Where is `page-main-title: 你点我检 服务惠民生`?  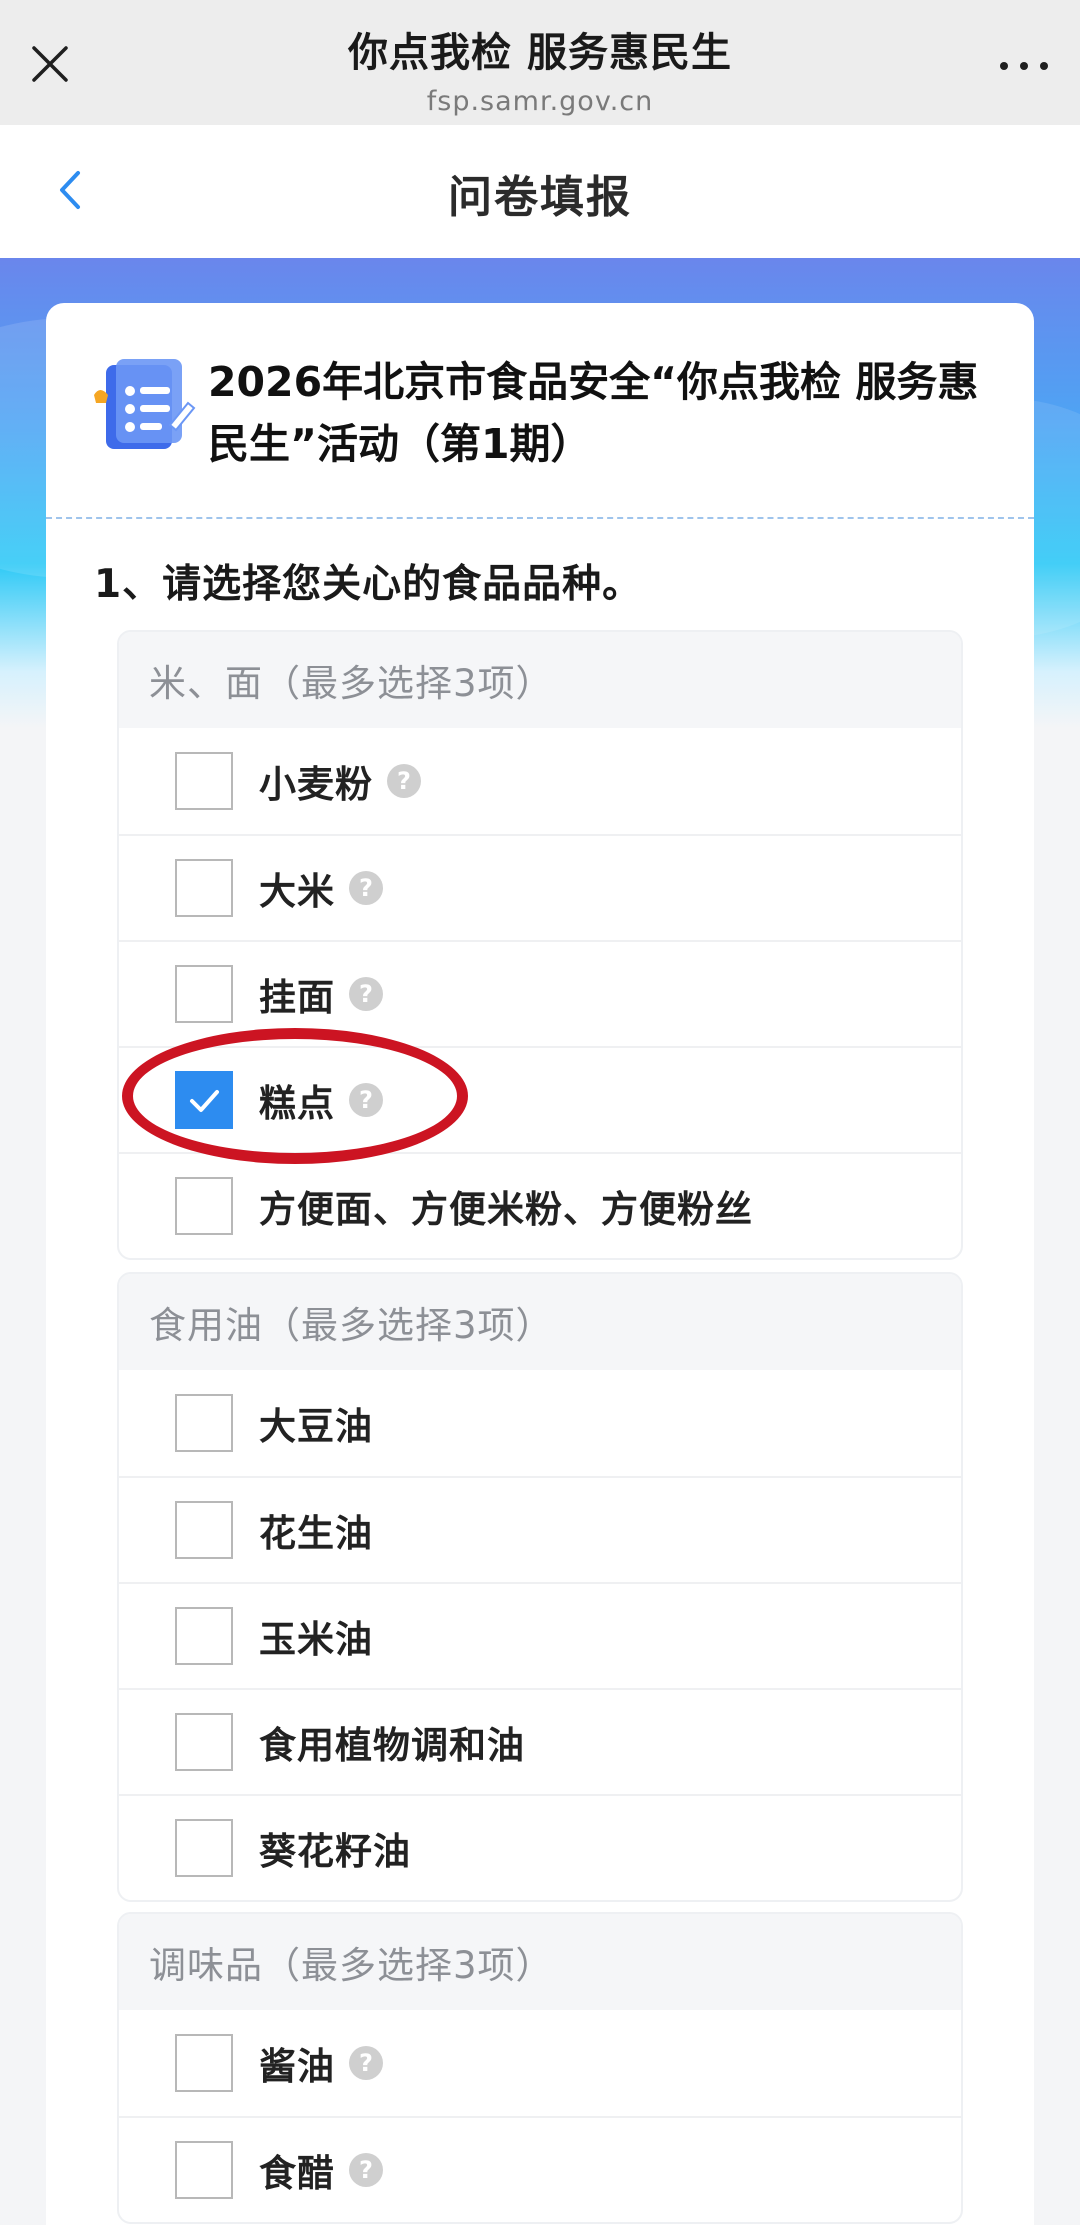 page-main-title: 你点我检 服务惠民生 is located at coordinates (540, 53).